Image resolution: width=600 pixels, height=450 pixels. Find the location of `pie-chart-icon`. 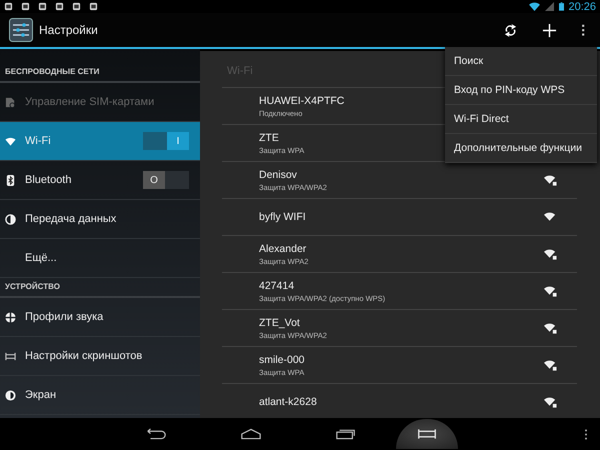

pie-chart-icon is located at coordinates (10, 219).